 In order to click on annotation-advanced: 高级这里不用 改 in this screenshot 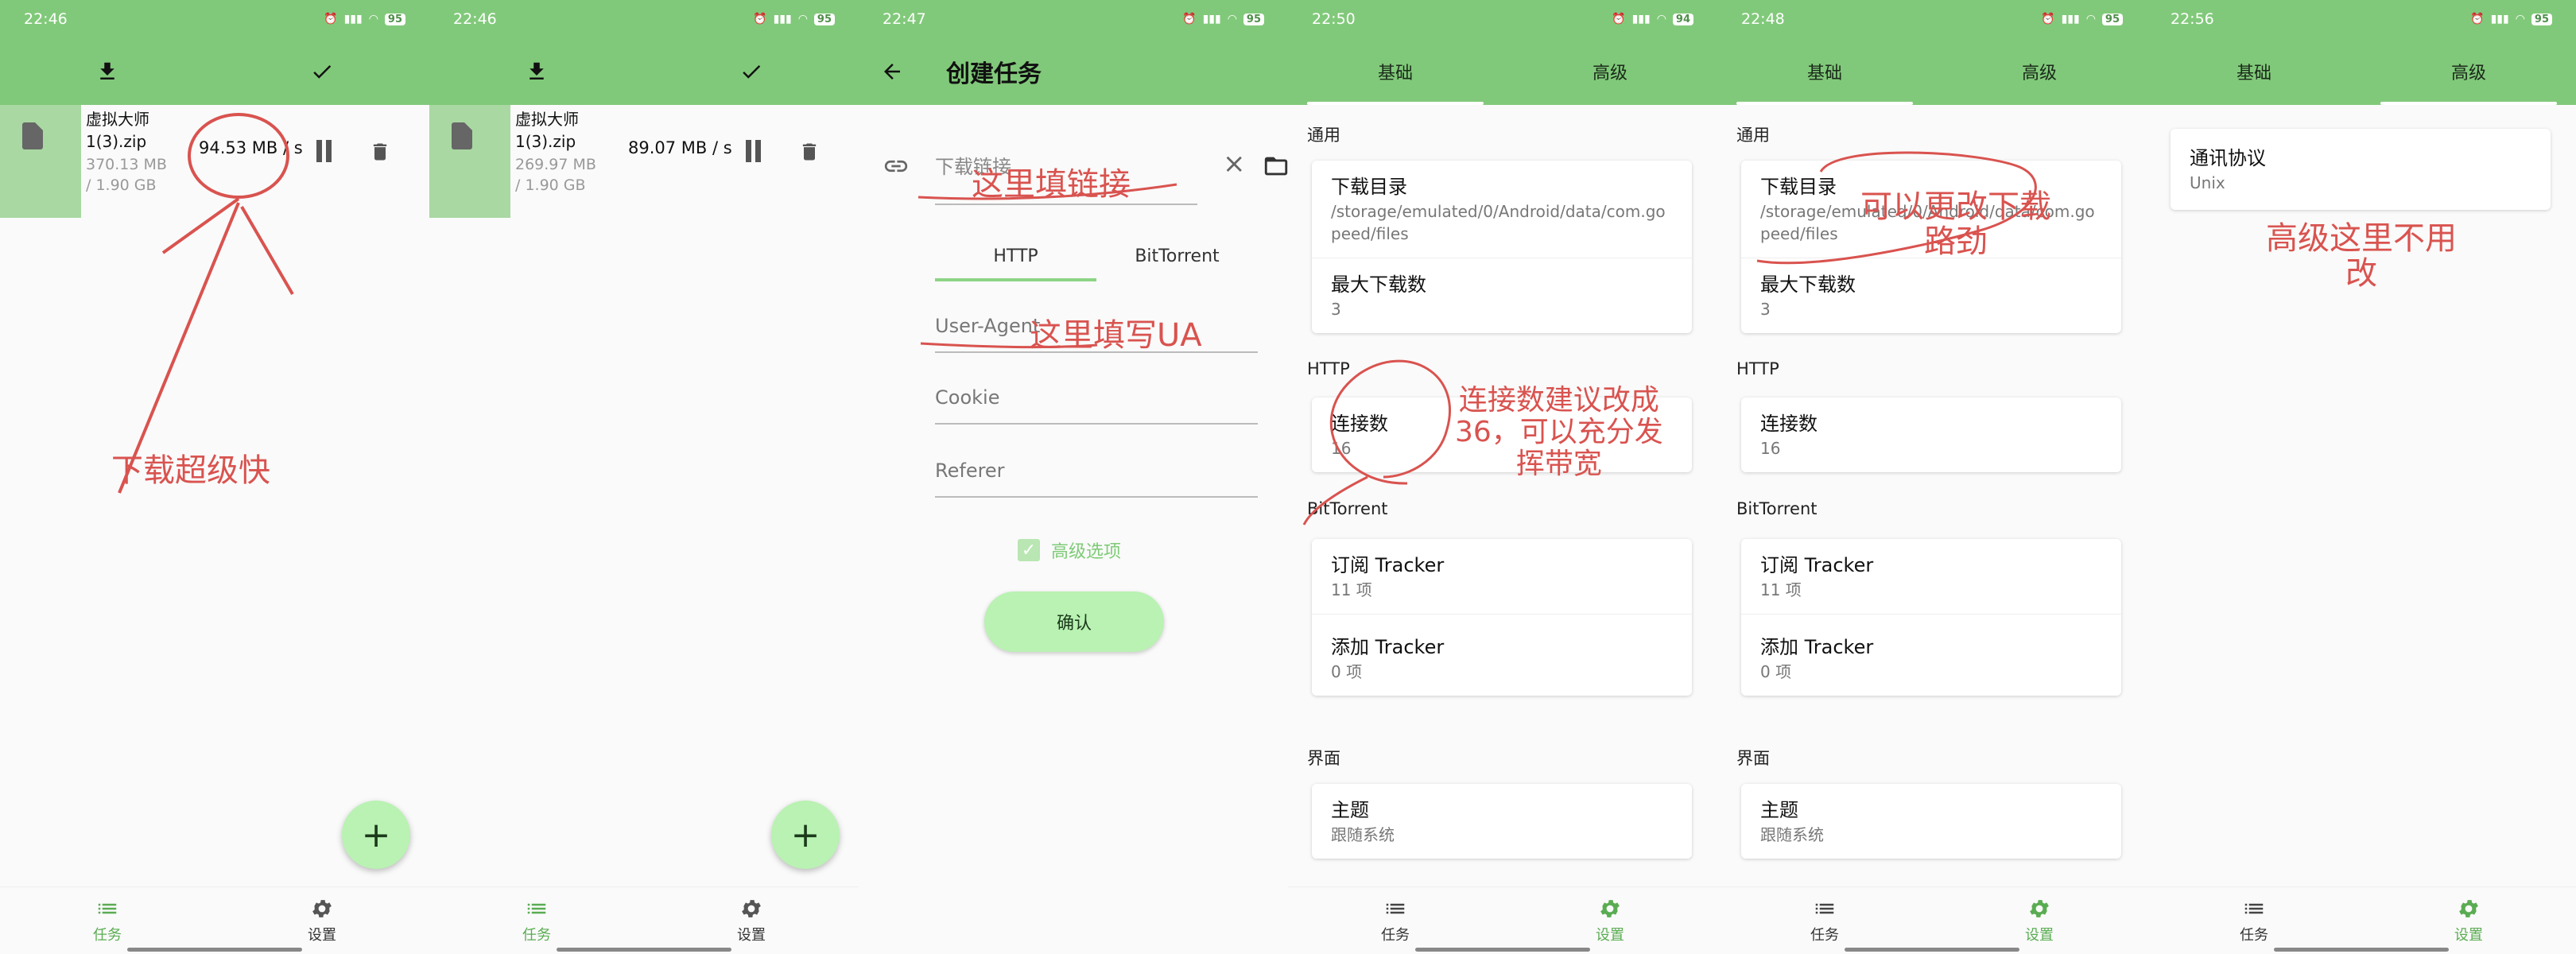, I will do `click(2361, 256)`.